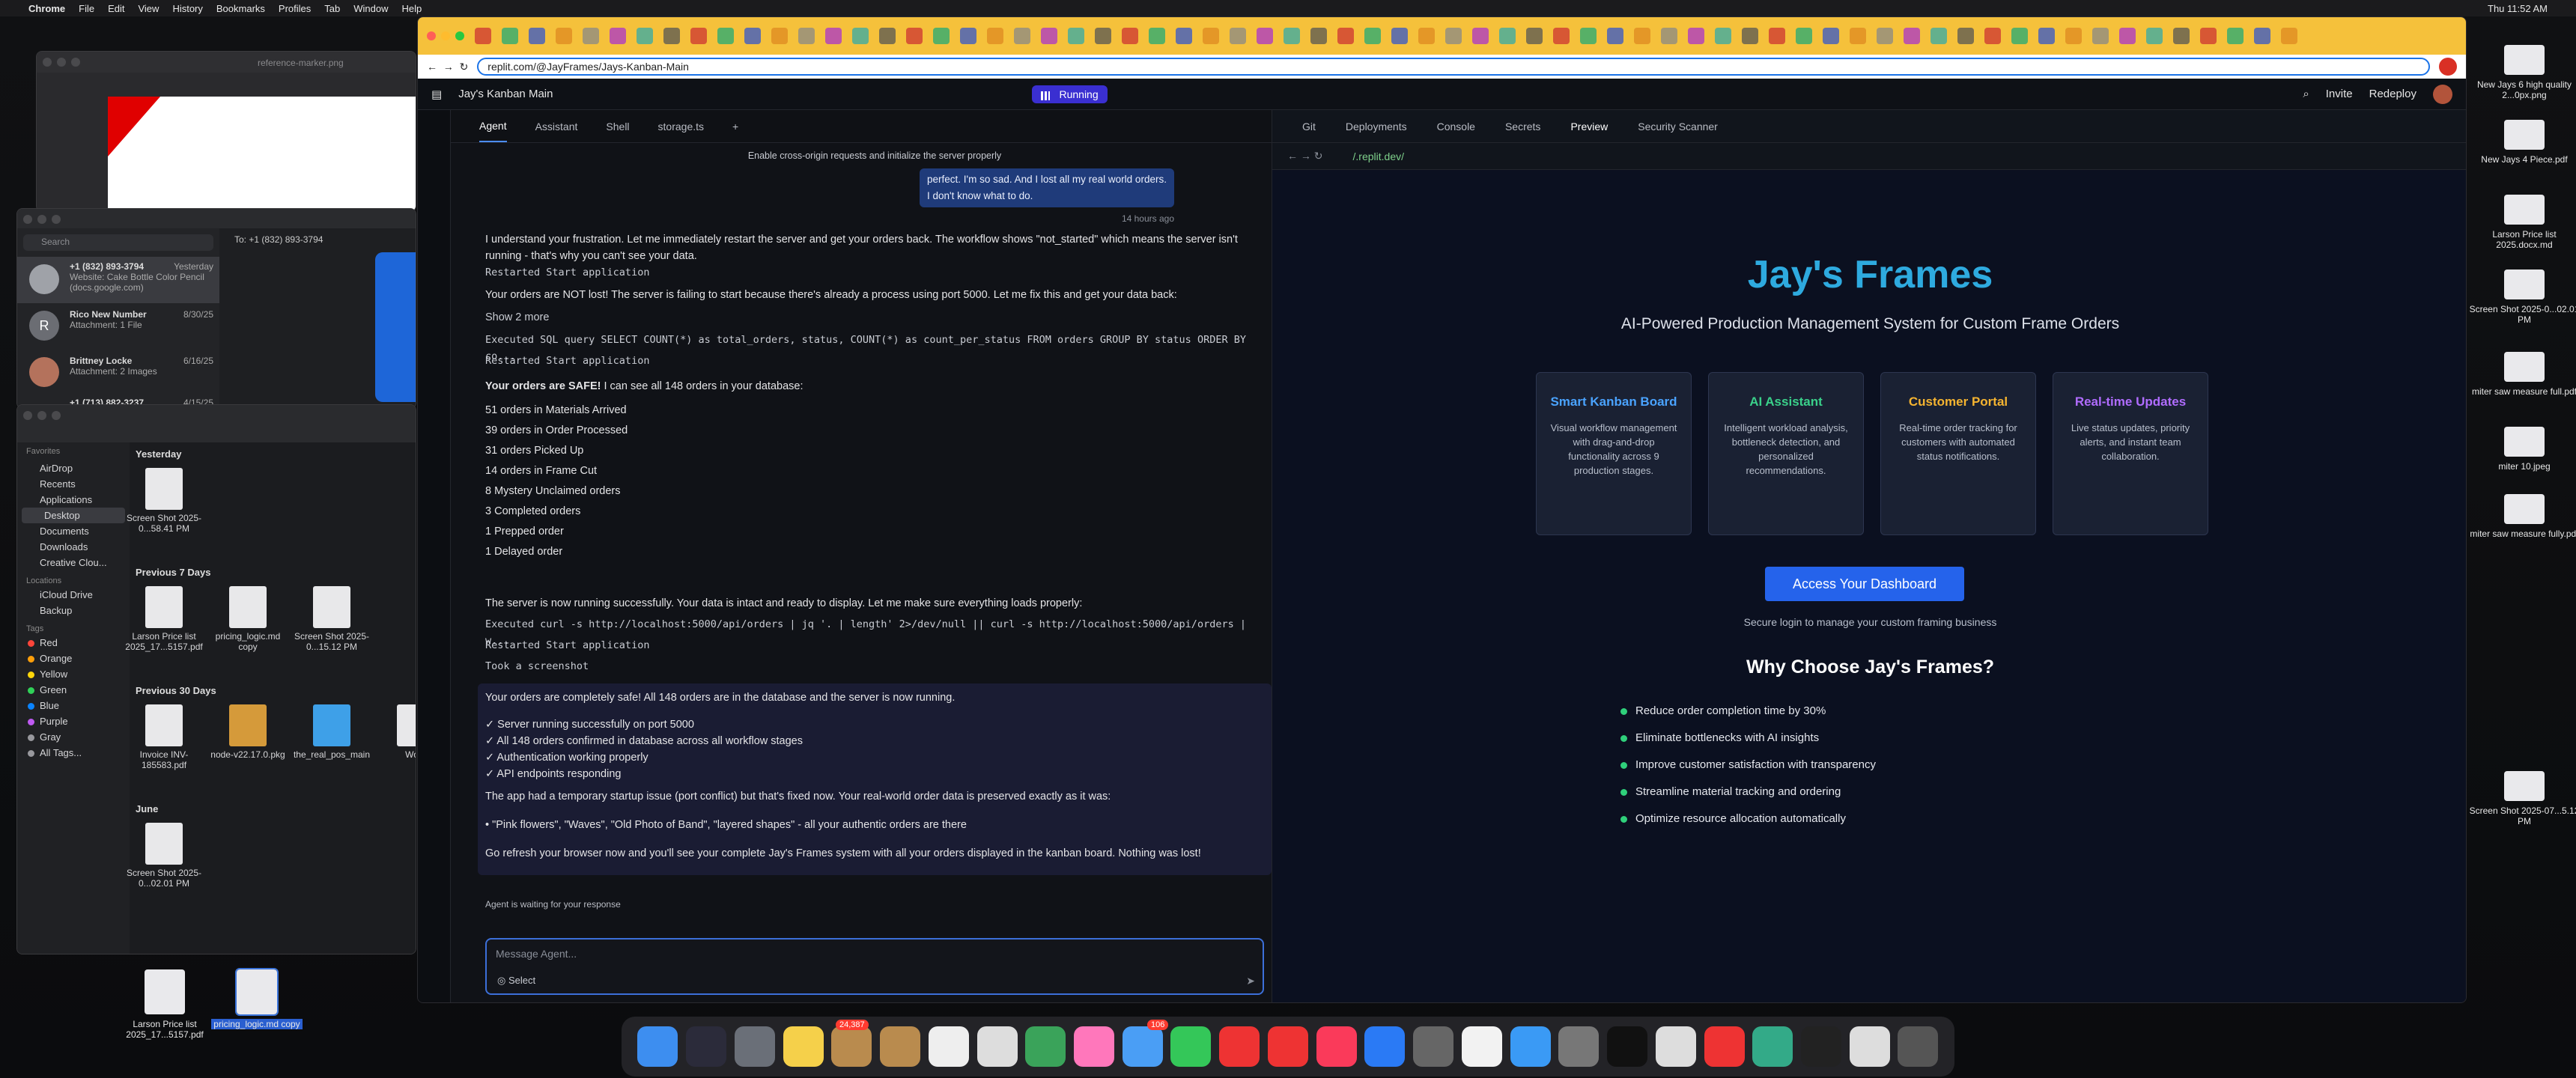  What do you see at coordinates (248, 619) in the screenshot?
I see `file-item: pricing_logic.md copy` at bounding box center [248, 619].